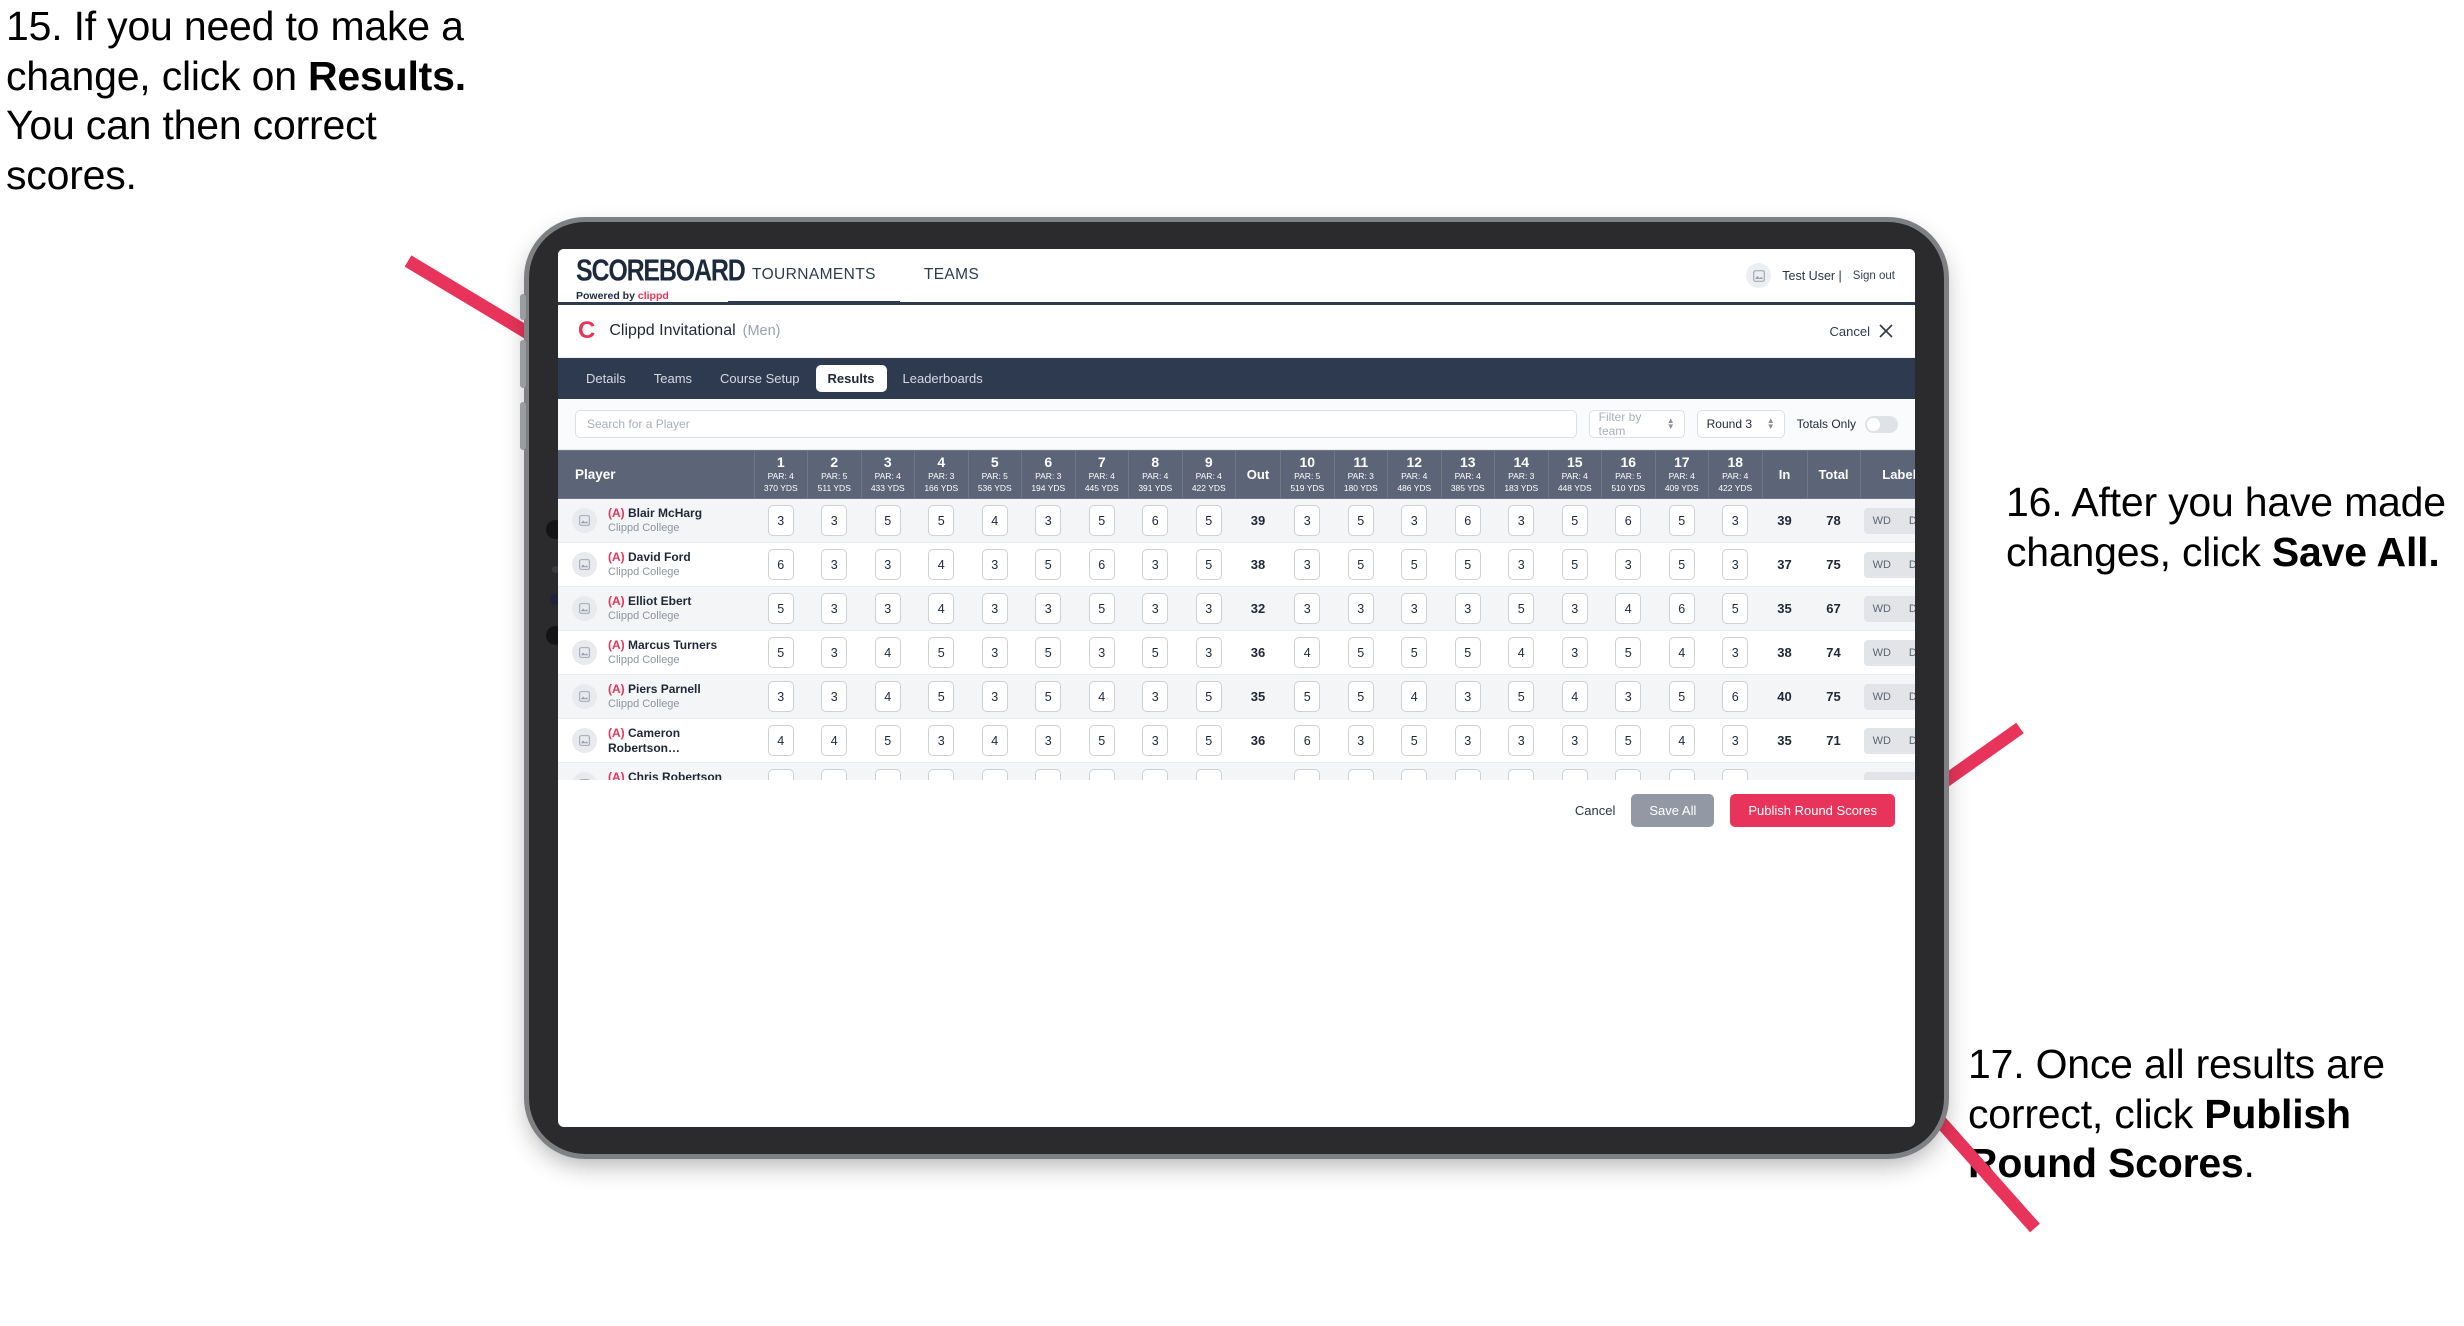  What do you see at coordinates (995, 520) in the screenshot?
I see `score-cell-hole-5: 4` at bounding box center [995, 520].